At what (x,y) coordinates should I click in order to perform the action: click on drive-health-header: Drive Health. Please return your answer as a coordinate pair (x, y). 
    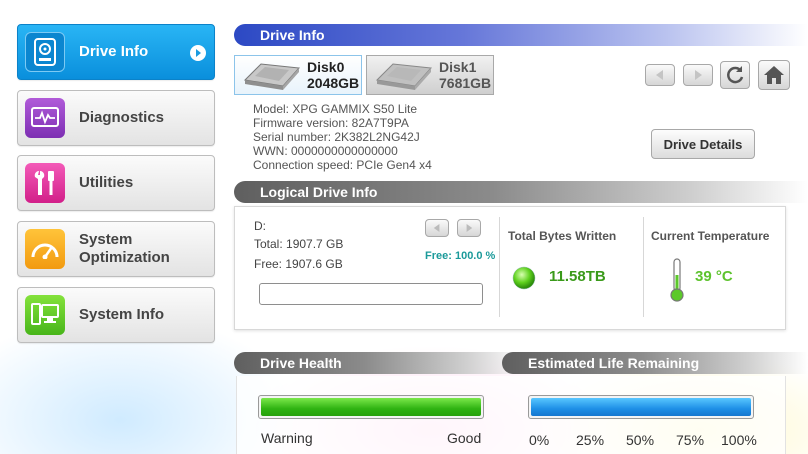
    Looking at the image, I should click on (379, 363).